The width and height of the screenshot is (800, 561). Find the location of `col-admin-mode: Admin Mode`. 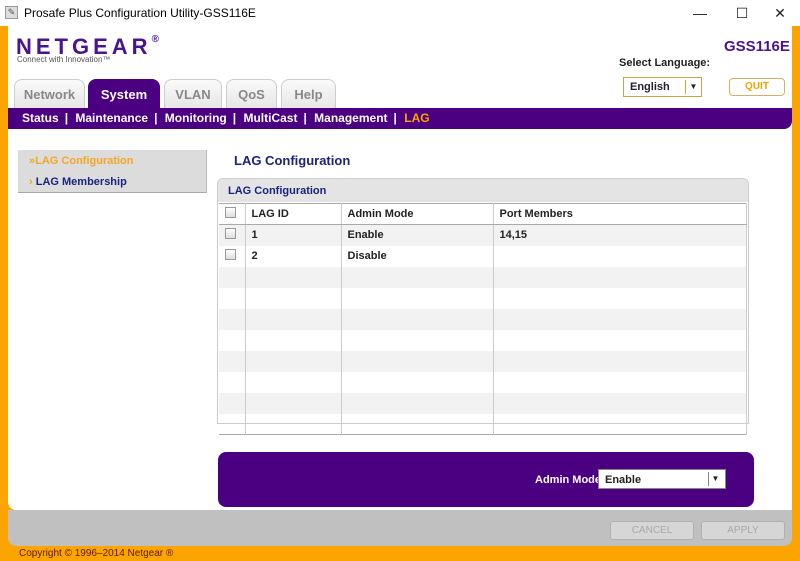

col-admin-mode: Admin Mode is located at coordinates (417, 214).